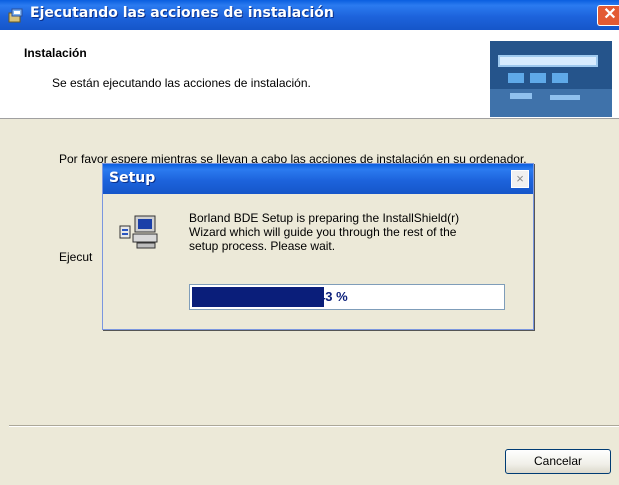 This screenshot has height=485, width=619. I want to click on computer-setup-icon, so click(138, 232).